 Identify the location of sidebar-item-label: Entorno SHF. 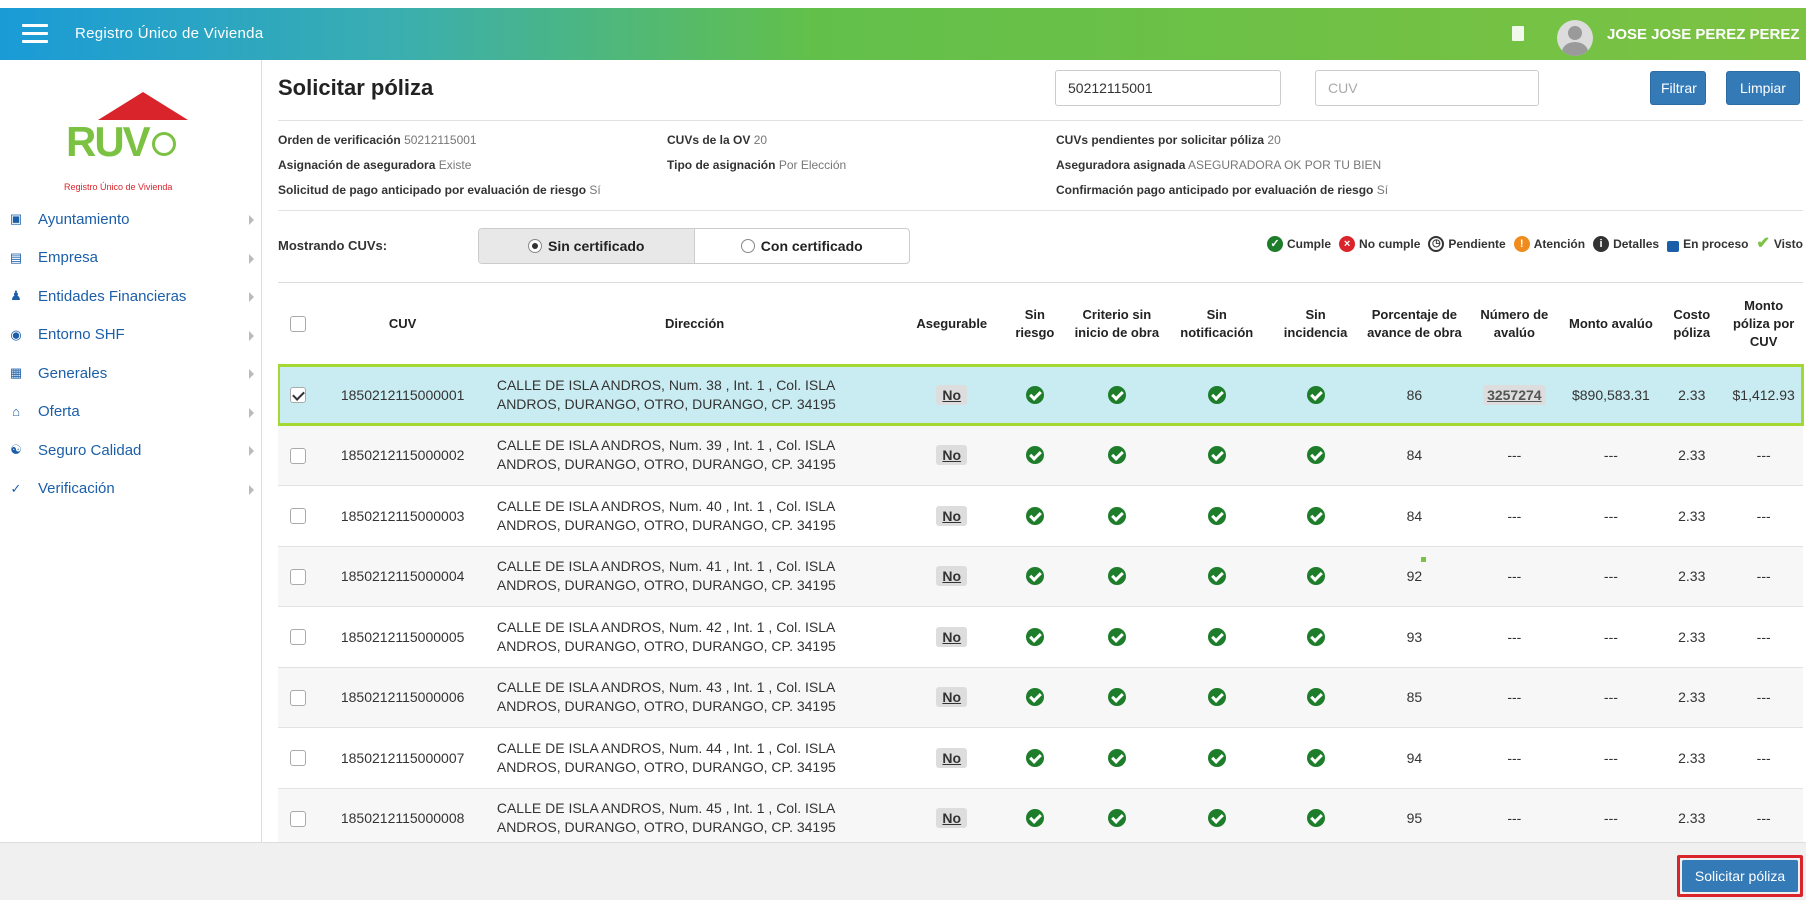
(81, 335).